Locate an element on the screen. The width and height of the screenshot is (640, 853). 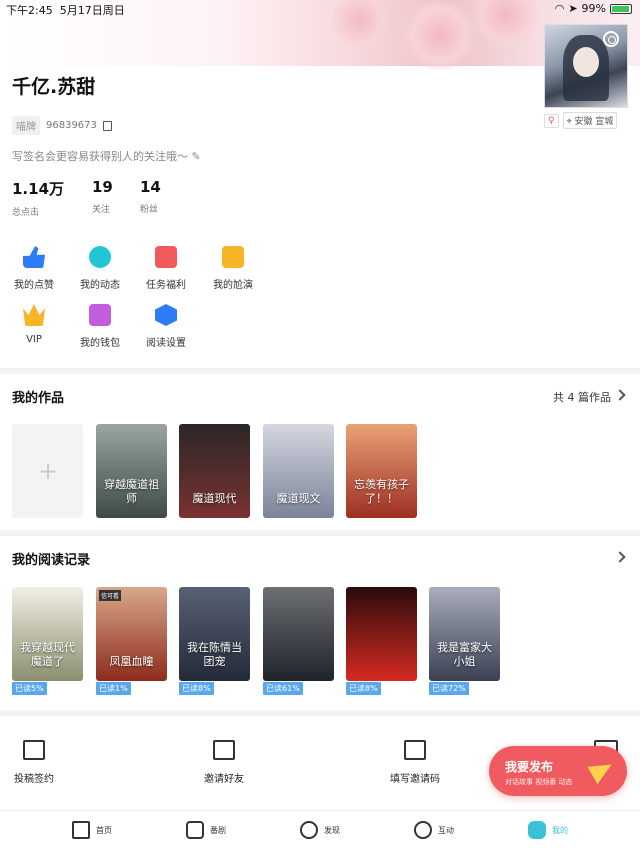
stat-value: 1.14万 is located at coordinates (38, 189).